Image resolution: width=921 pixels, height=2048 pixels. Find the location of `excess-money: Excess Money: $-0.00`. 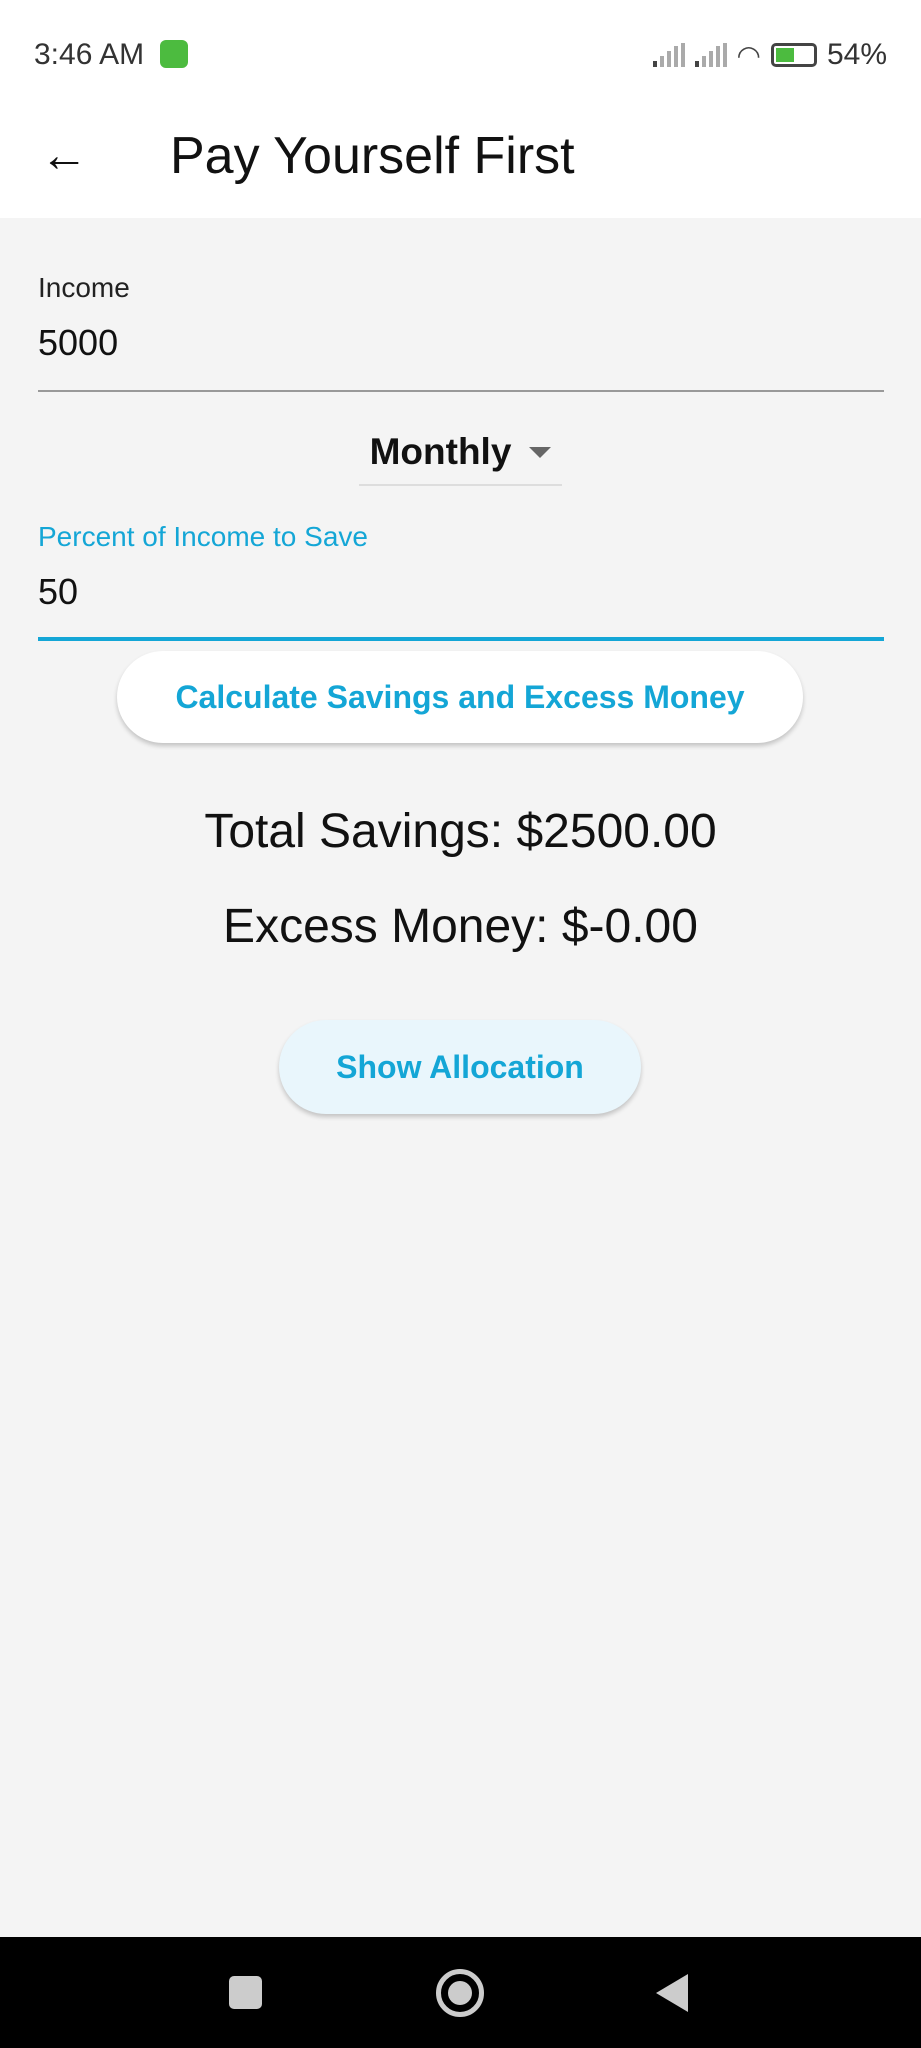

excess-money: Excess Money: $-0.00 is located at coordinates (460, 926).